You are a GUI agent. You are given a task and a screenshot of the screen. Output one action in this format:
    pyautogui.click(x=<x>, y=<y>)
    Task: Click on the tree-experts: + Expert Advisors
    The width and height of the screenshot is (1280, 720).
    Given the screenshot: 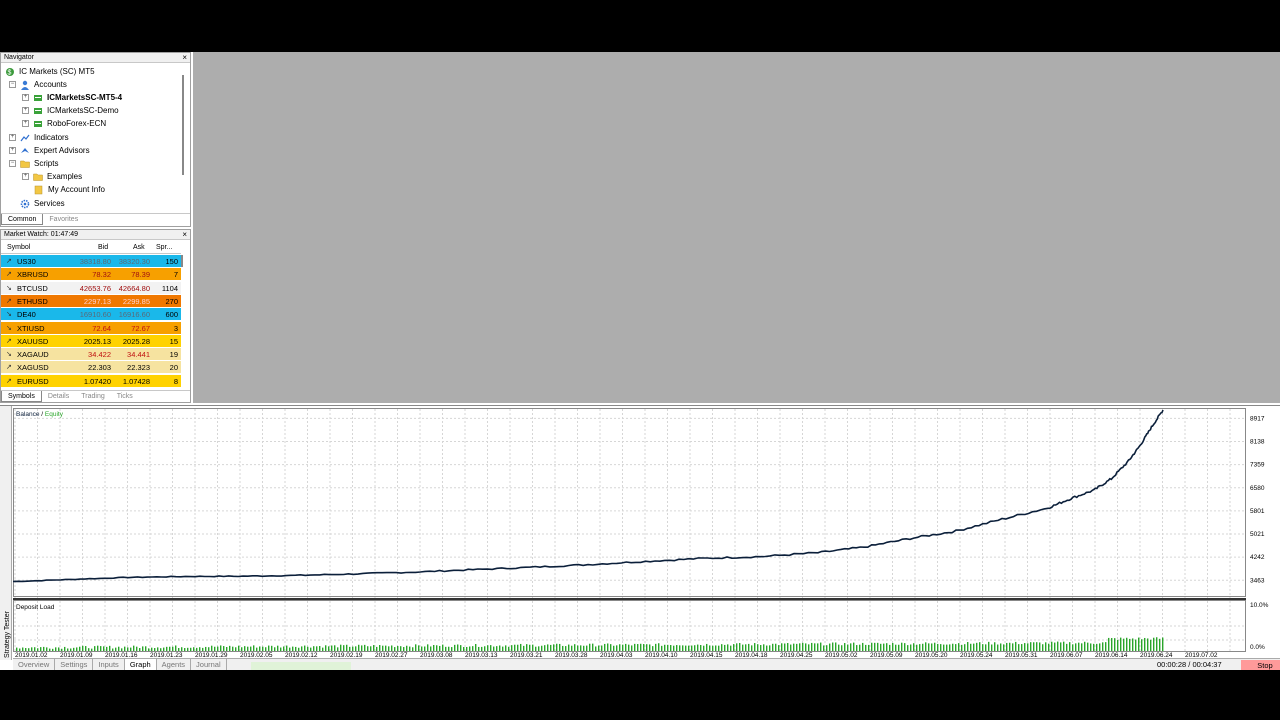 What is the action you would take?
    pyautogui.click(x=49, y=150)
    